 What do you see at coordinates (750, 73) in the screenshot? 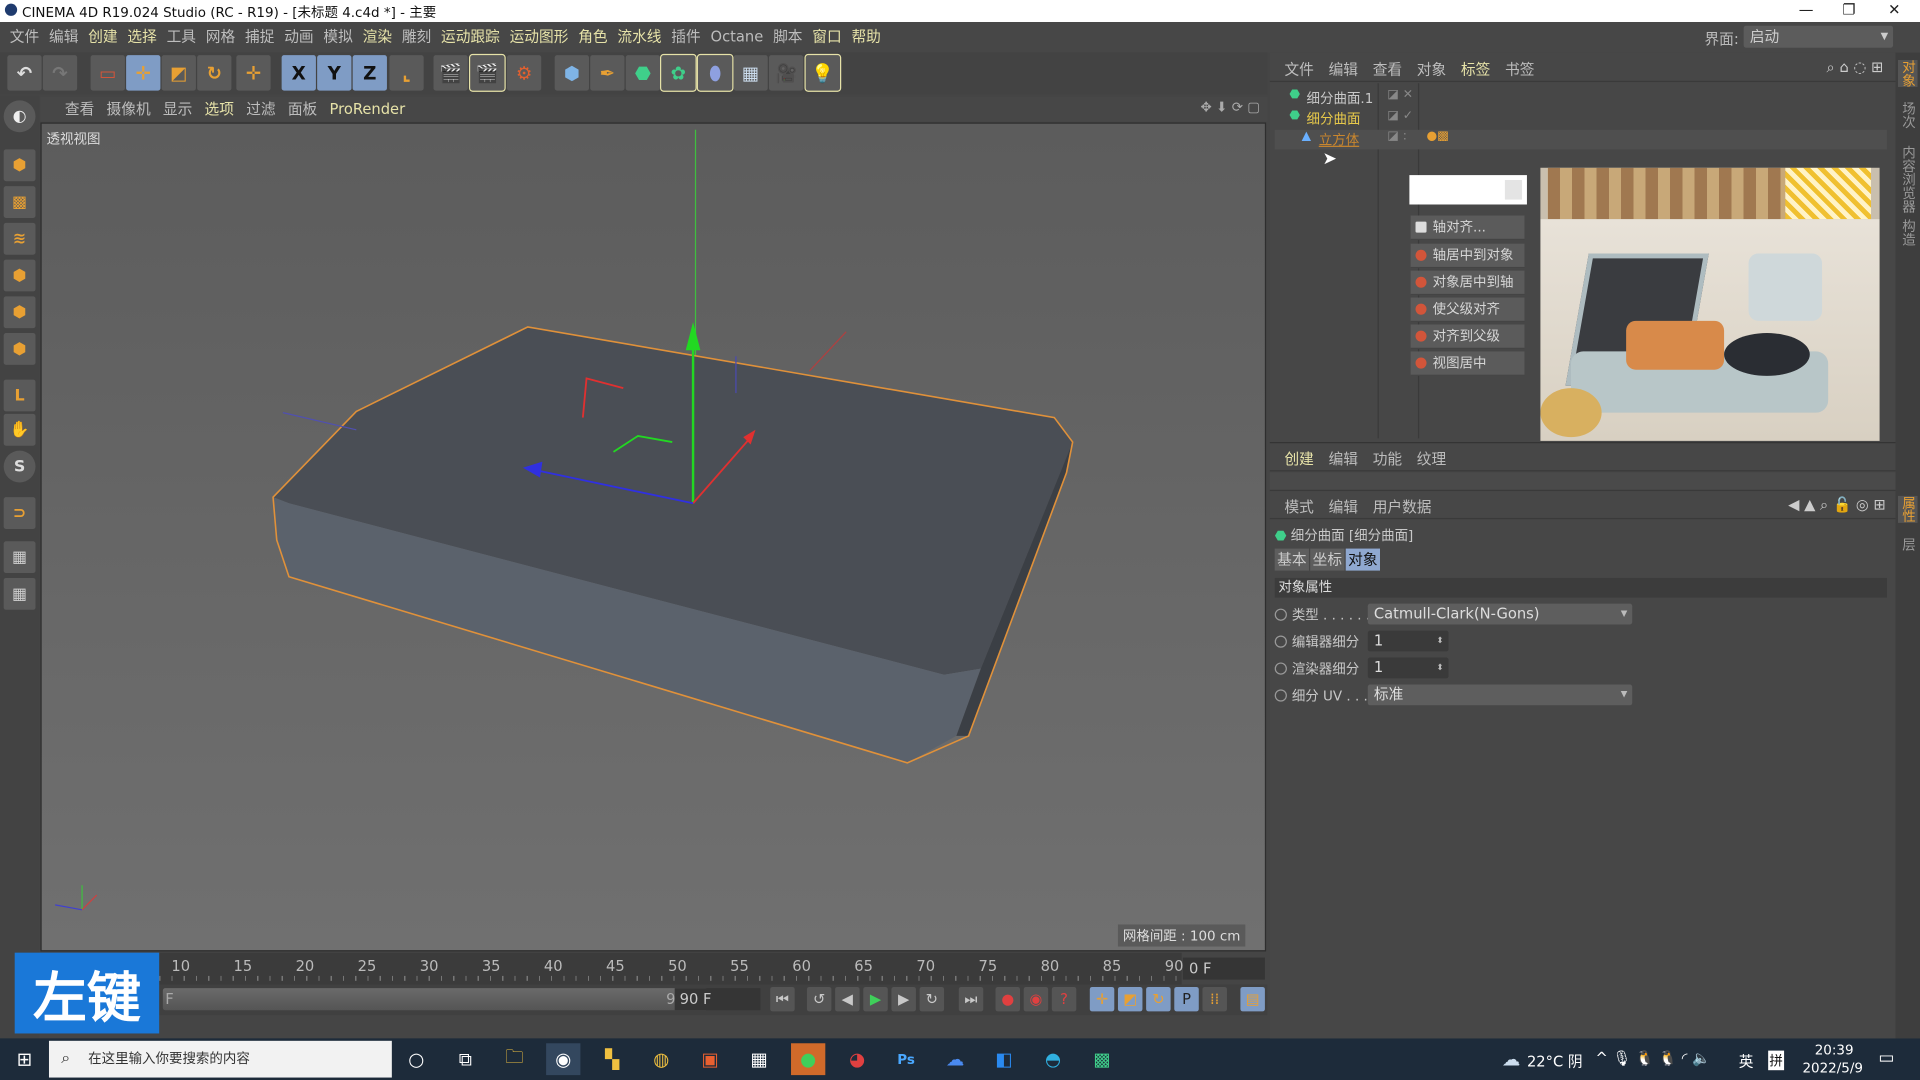
I see `floor-button: ▦` at bounding box center [750, 73].